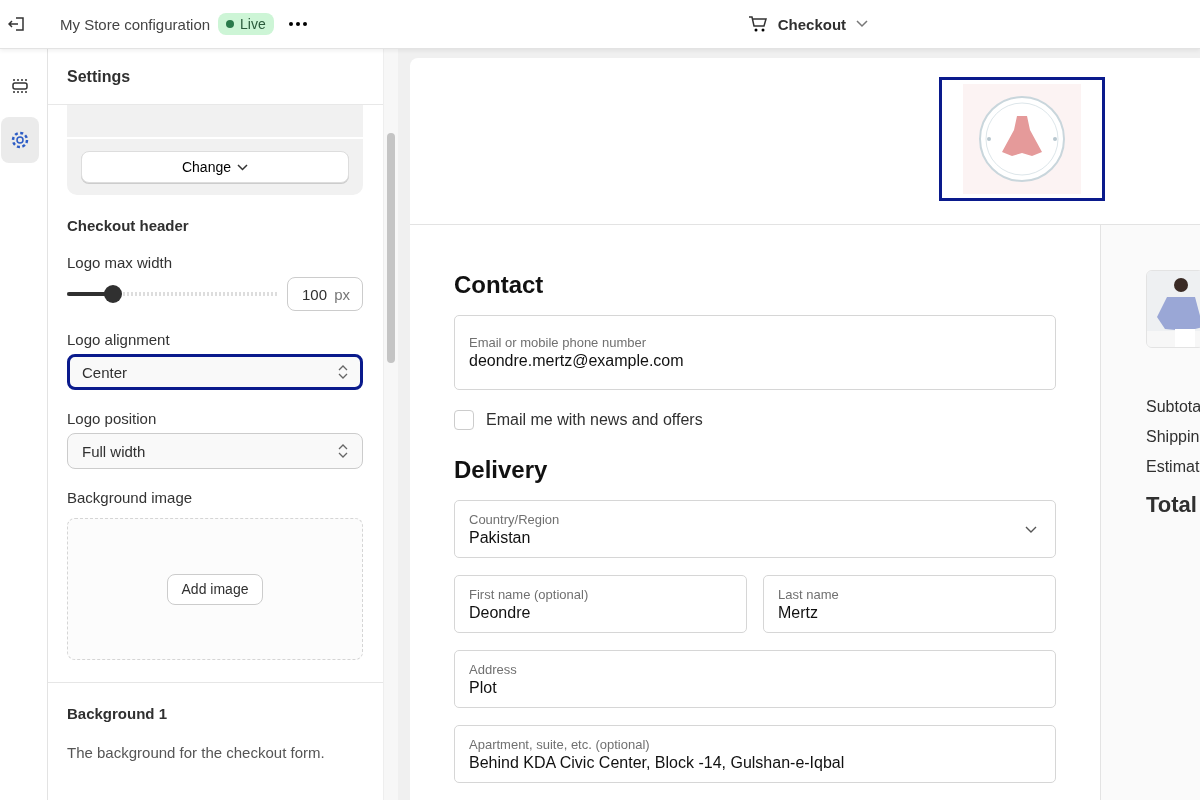  I want to click on email-field: Email or mobile phone number deondre.mertz@example.com, so click(755, 352).